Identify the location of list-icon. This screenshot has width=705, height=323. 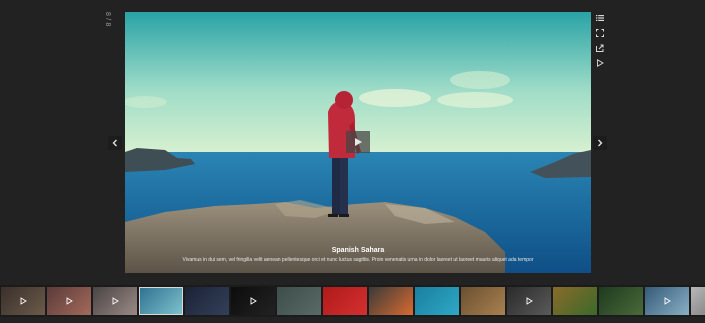
(600, 18).